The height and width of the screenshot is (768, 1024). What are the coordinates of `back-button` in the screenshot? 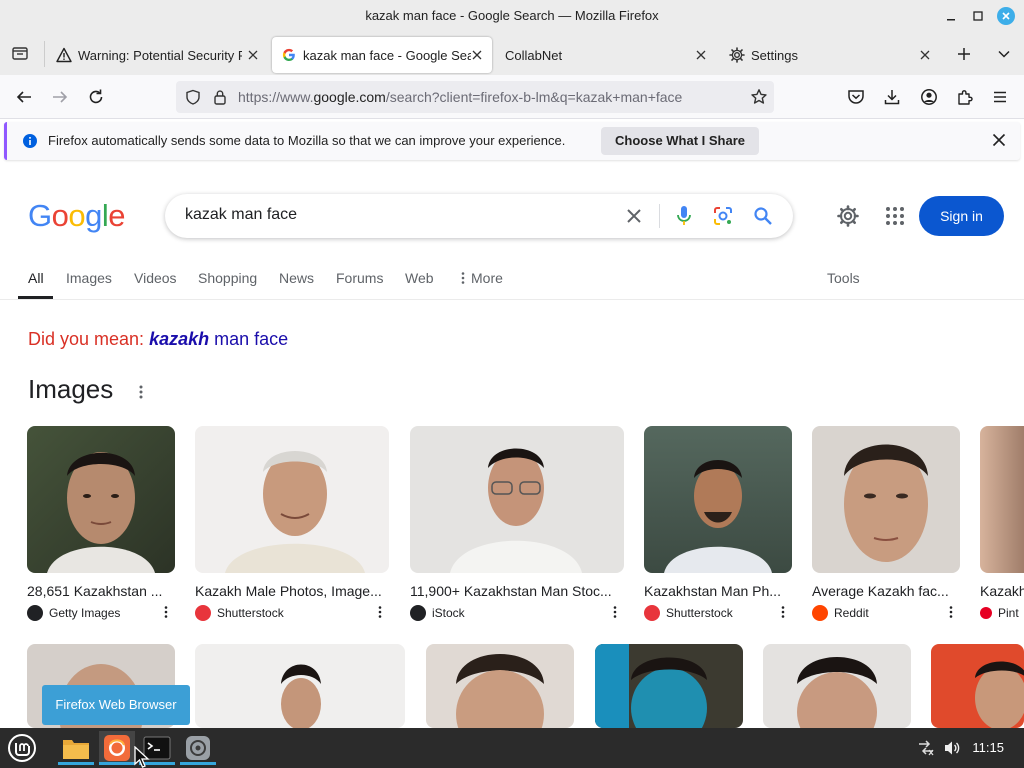 It's located at (24, 97).